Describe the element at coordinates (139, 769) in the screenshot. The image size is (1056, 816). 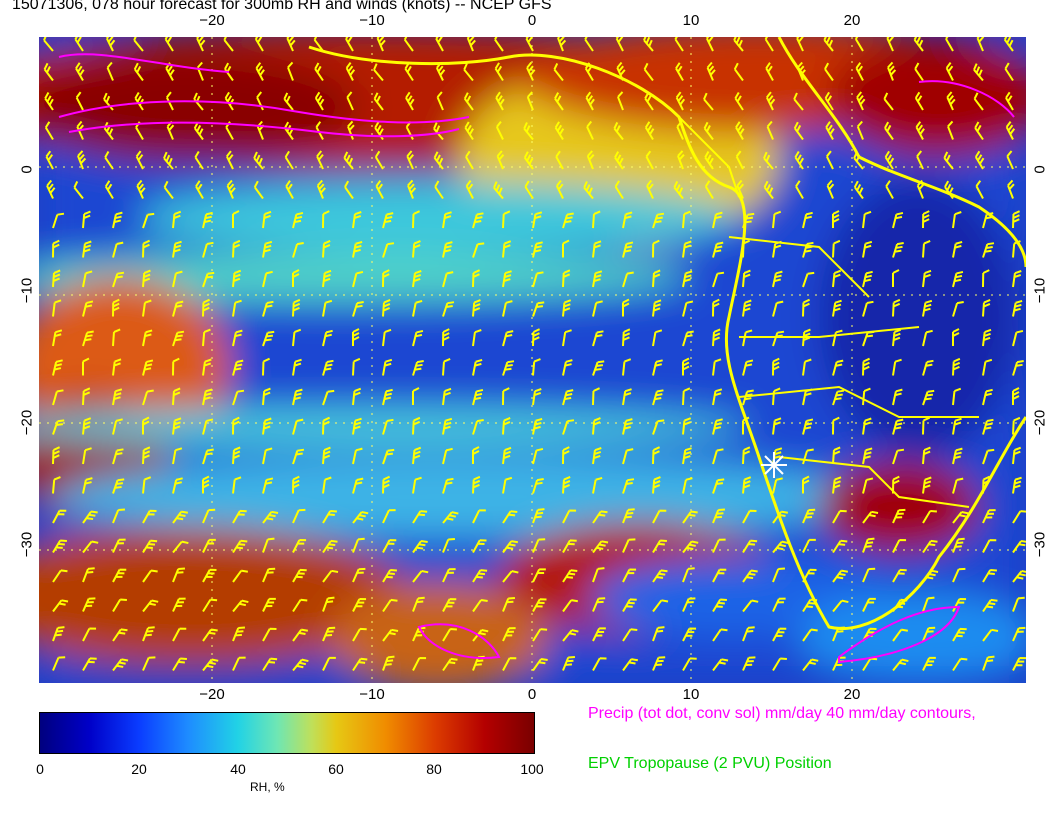
I see `colorbar-tick: 20` at that location.